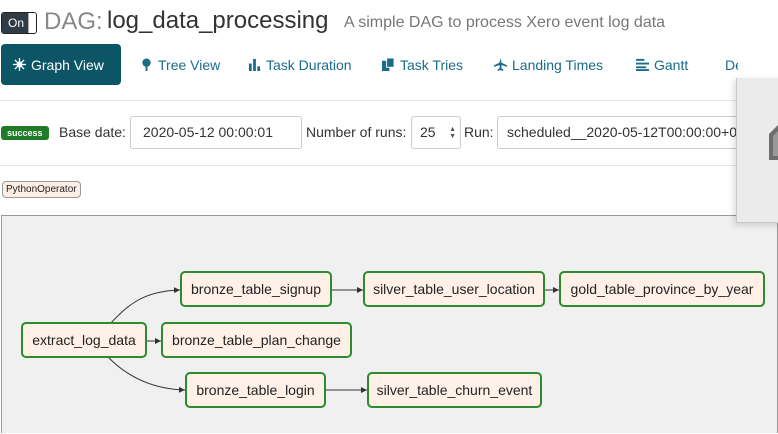  I want to click on run-label: Run:, so click(479, 132).